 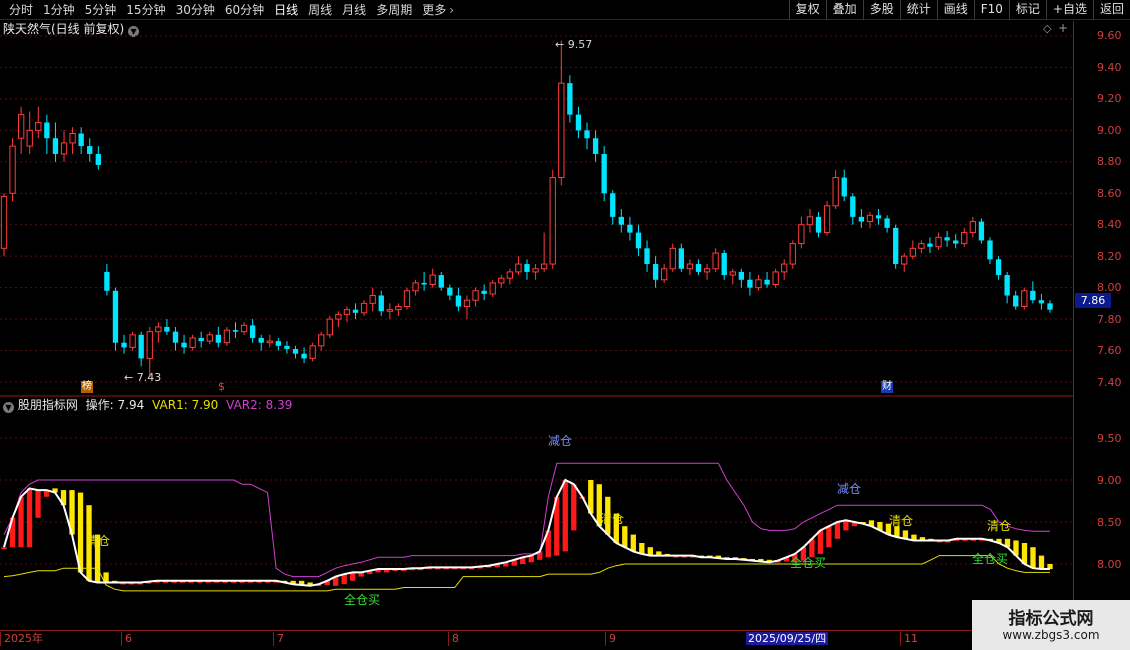 I want to click on last-price-tag: 7.86, so click(x=1093, y=300).